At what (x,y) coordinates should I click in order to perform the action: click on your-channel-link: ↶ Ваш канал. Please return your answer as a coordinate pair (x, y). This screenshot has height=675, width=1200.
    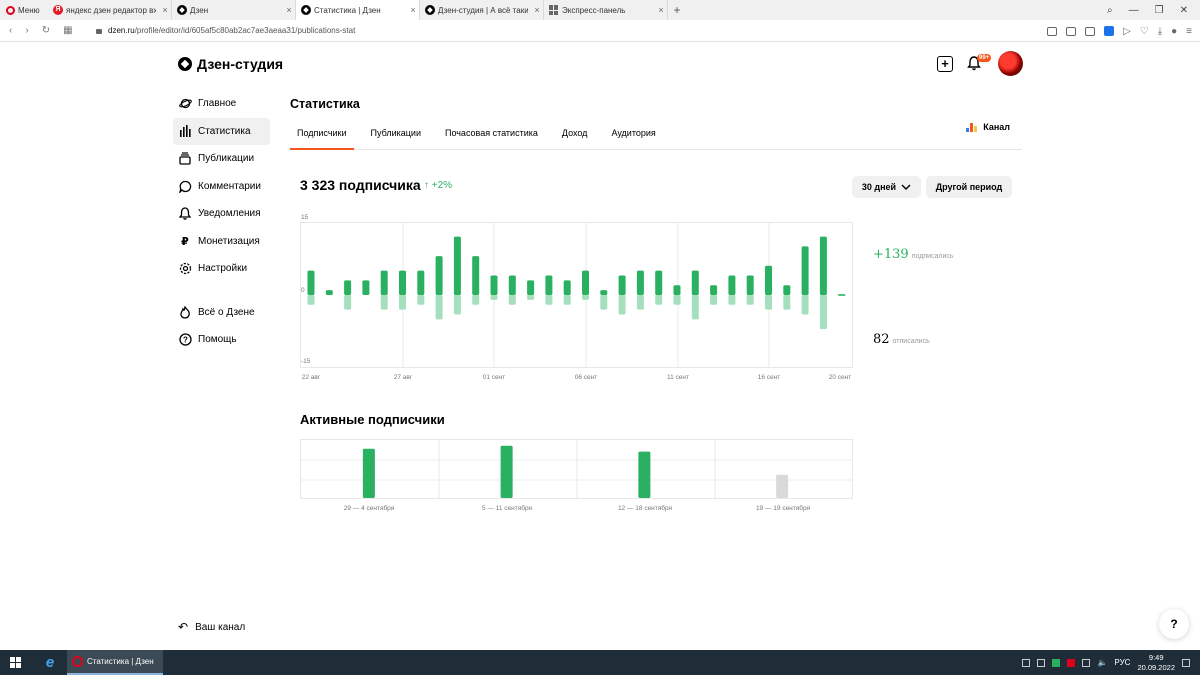
    Looking at the image, I should click on (211, 627).